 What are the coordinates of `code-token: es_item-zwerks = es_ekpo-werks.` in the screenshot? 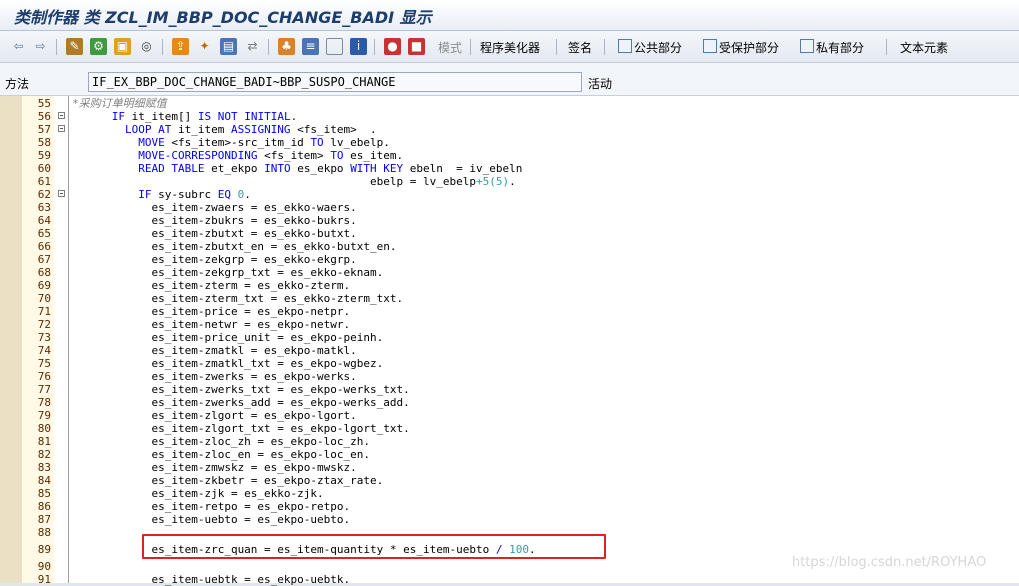 It's located at (214, 376).